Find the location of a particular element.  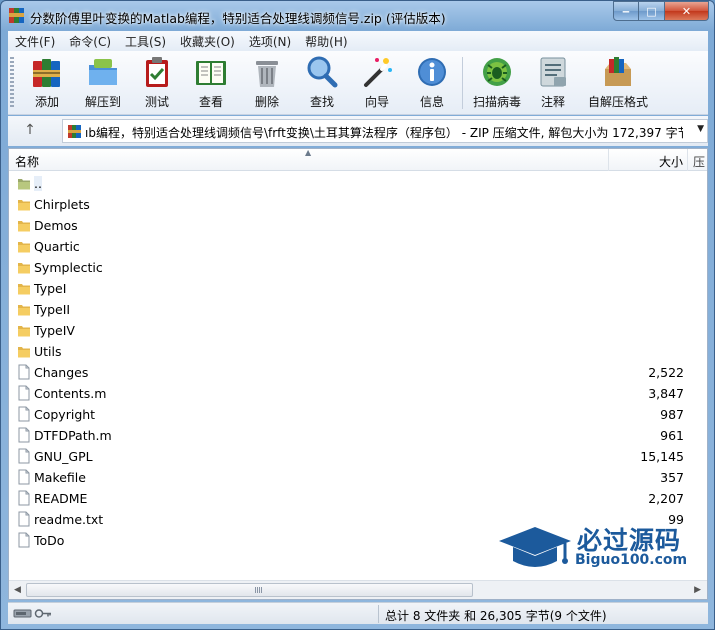

menu-bar: 文件(F) 命令(C) 工具(S) 收藏夹(O) 选项(N) 帮助(H) is located at coordinates (358, 41).